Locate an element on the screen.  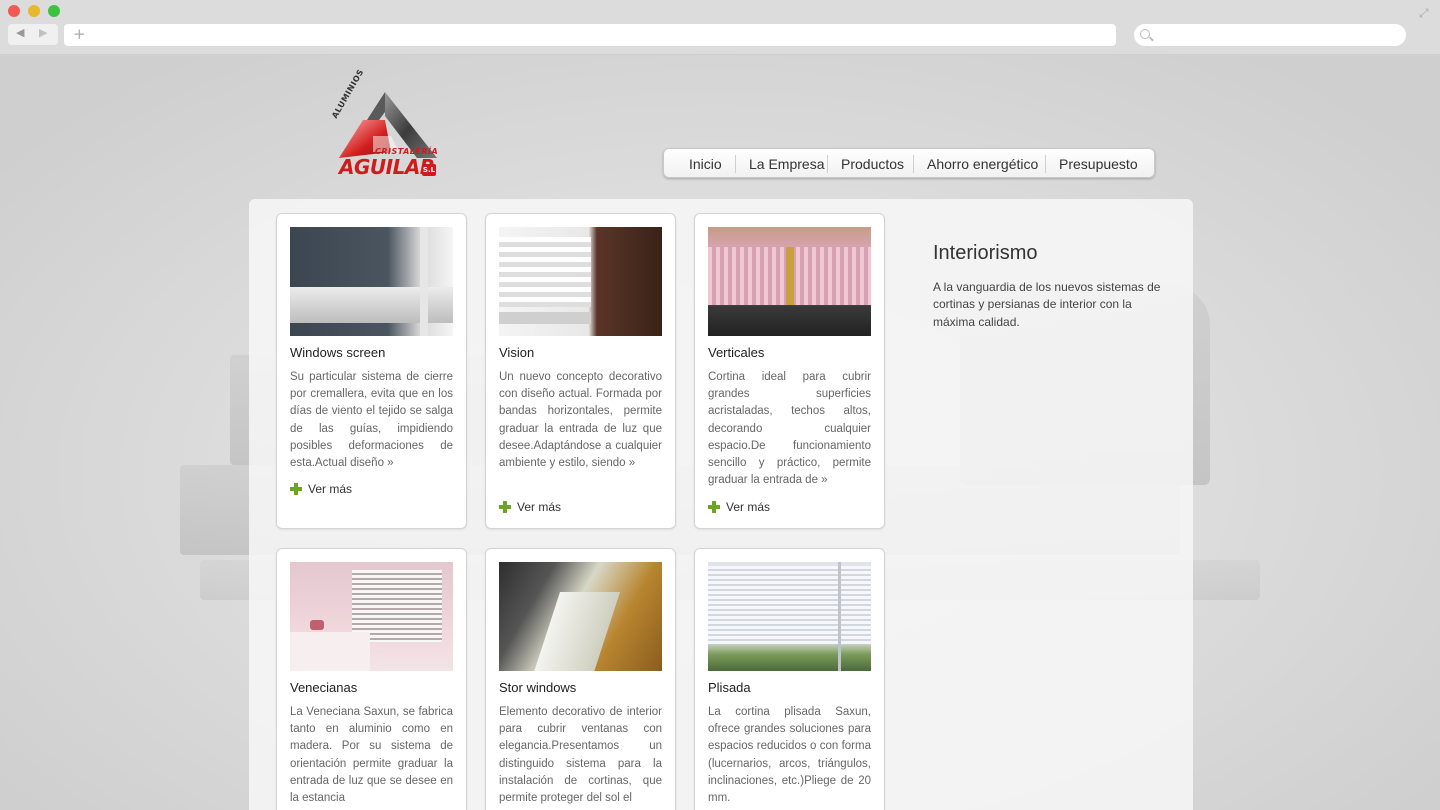
back-arrow-icon: ◀ is located at coordinates (20, 32).